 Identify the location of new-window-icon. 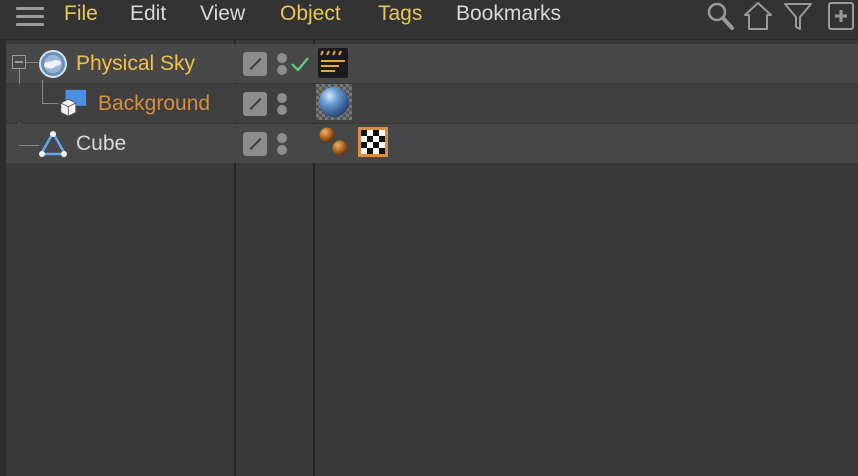
(842, 16).